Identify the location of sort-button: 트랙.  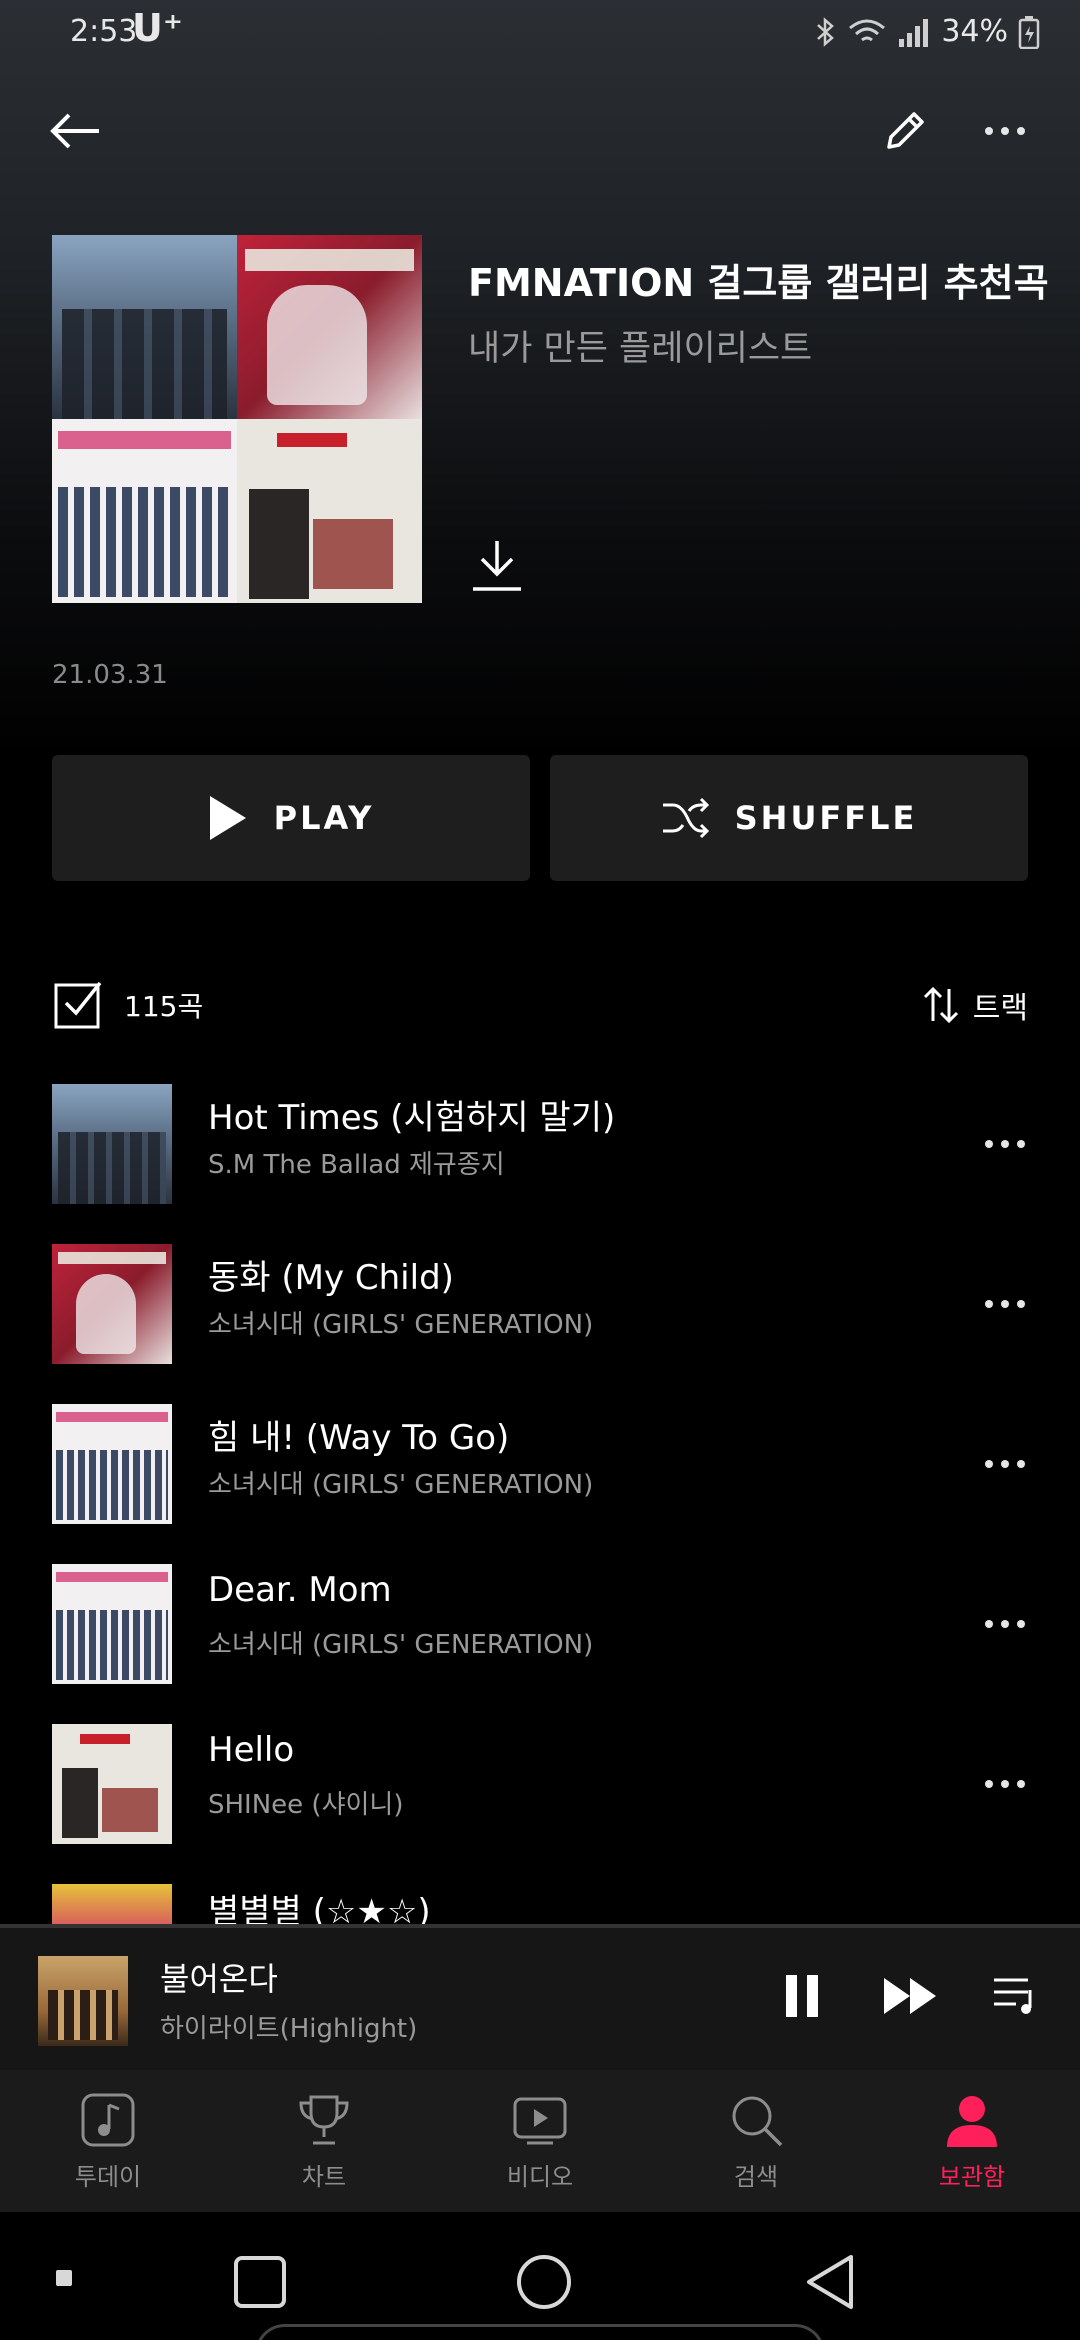
(974, 1005).